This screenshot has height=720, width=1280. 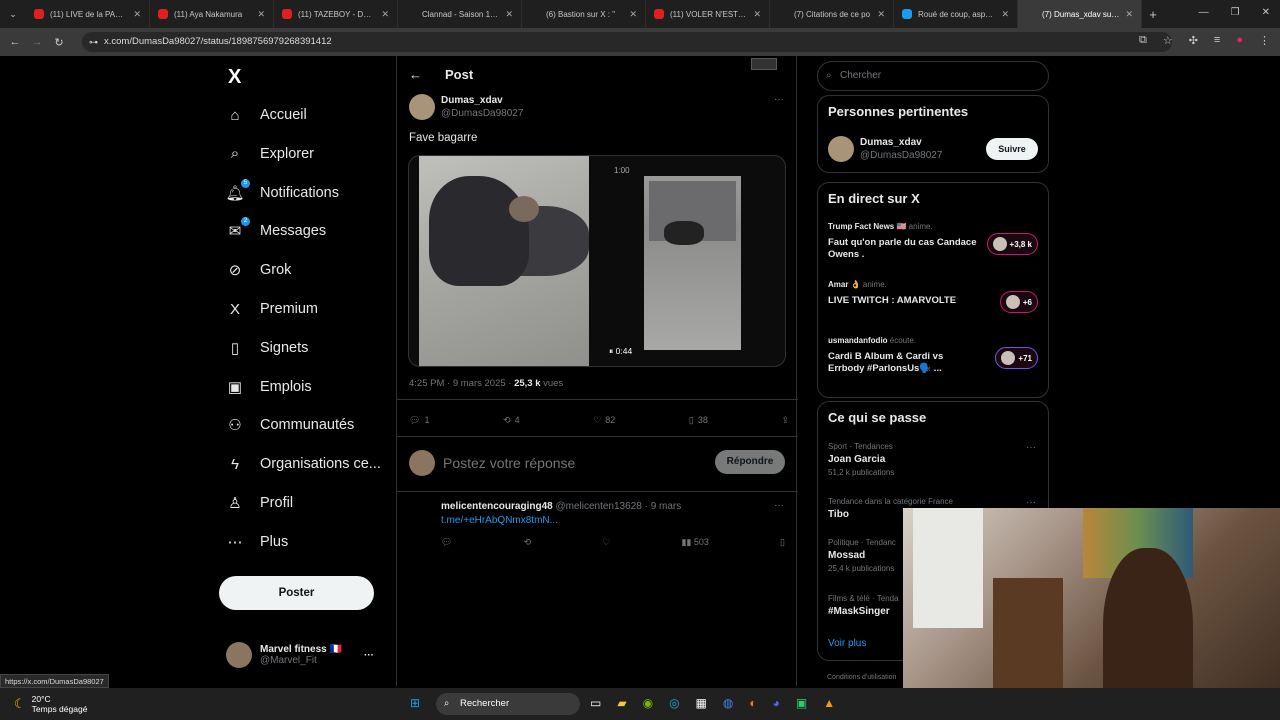 I want to click on taskbar-search: ⌕ Rechercher, so click(x=508, y=704).